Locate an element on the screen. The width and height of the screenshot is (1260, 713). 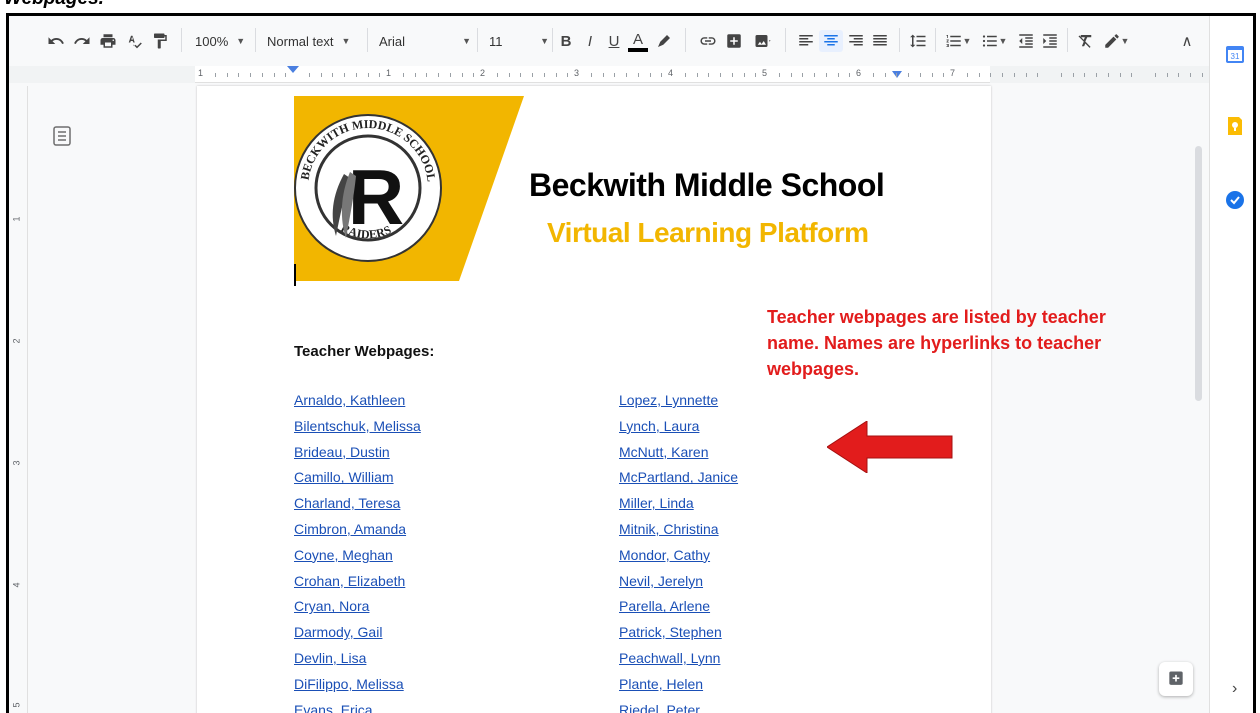
platform-title: Virtual Learning Platform is located at coordinates (708, 232).